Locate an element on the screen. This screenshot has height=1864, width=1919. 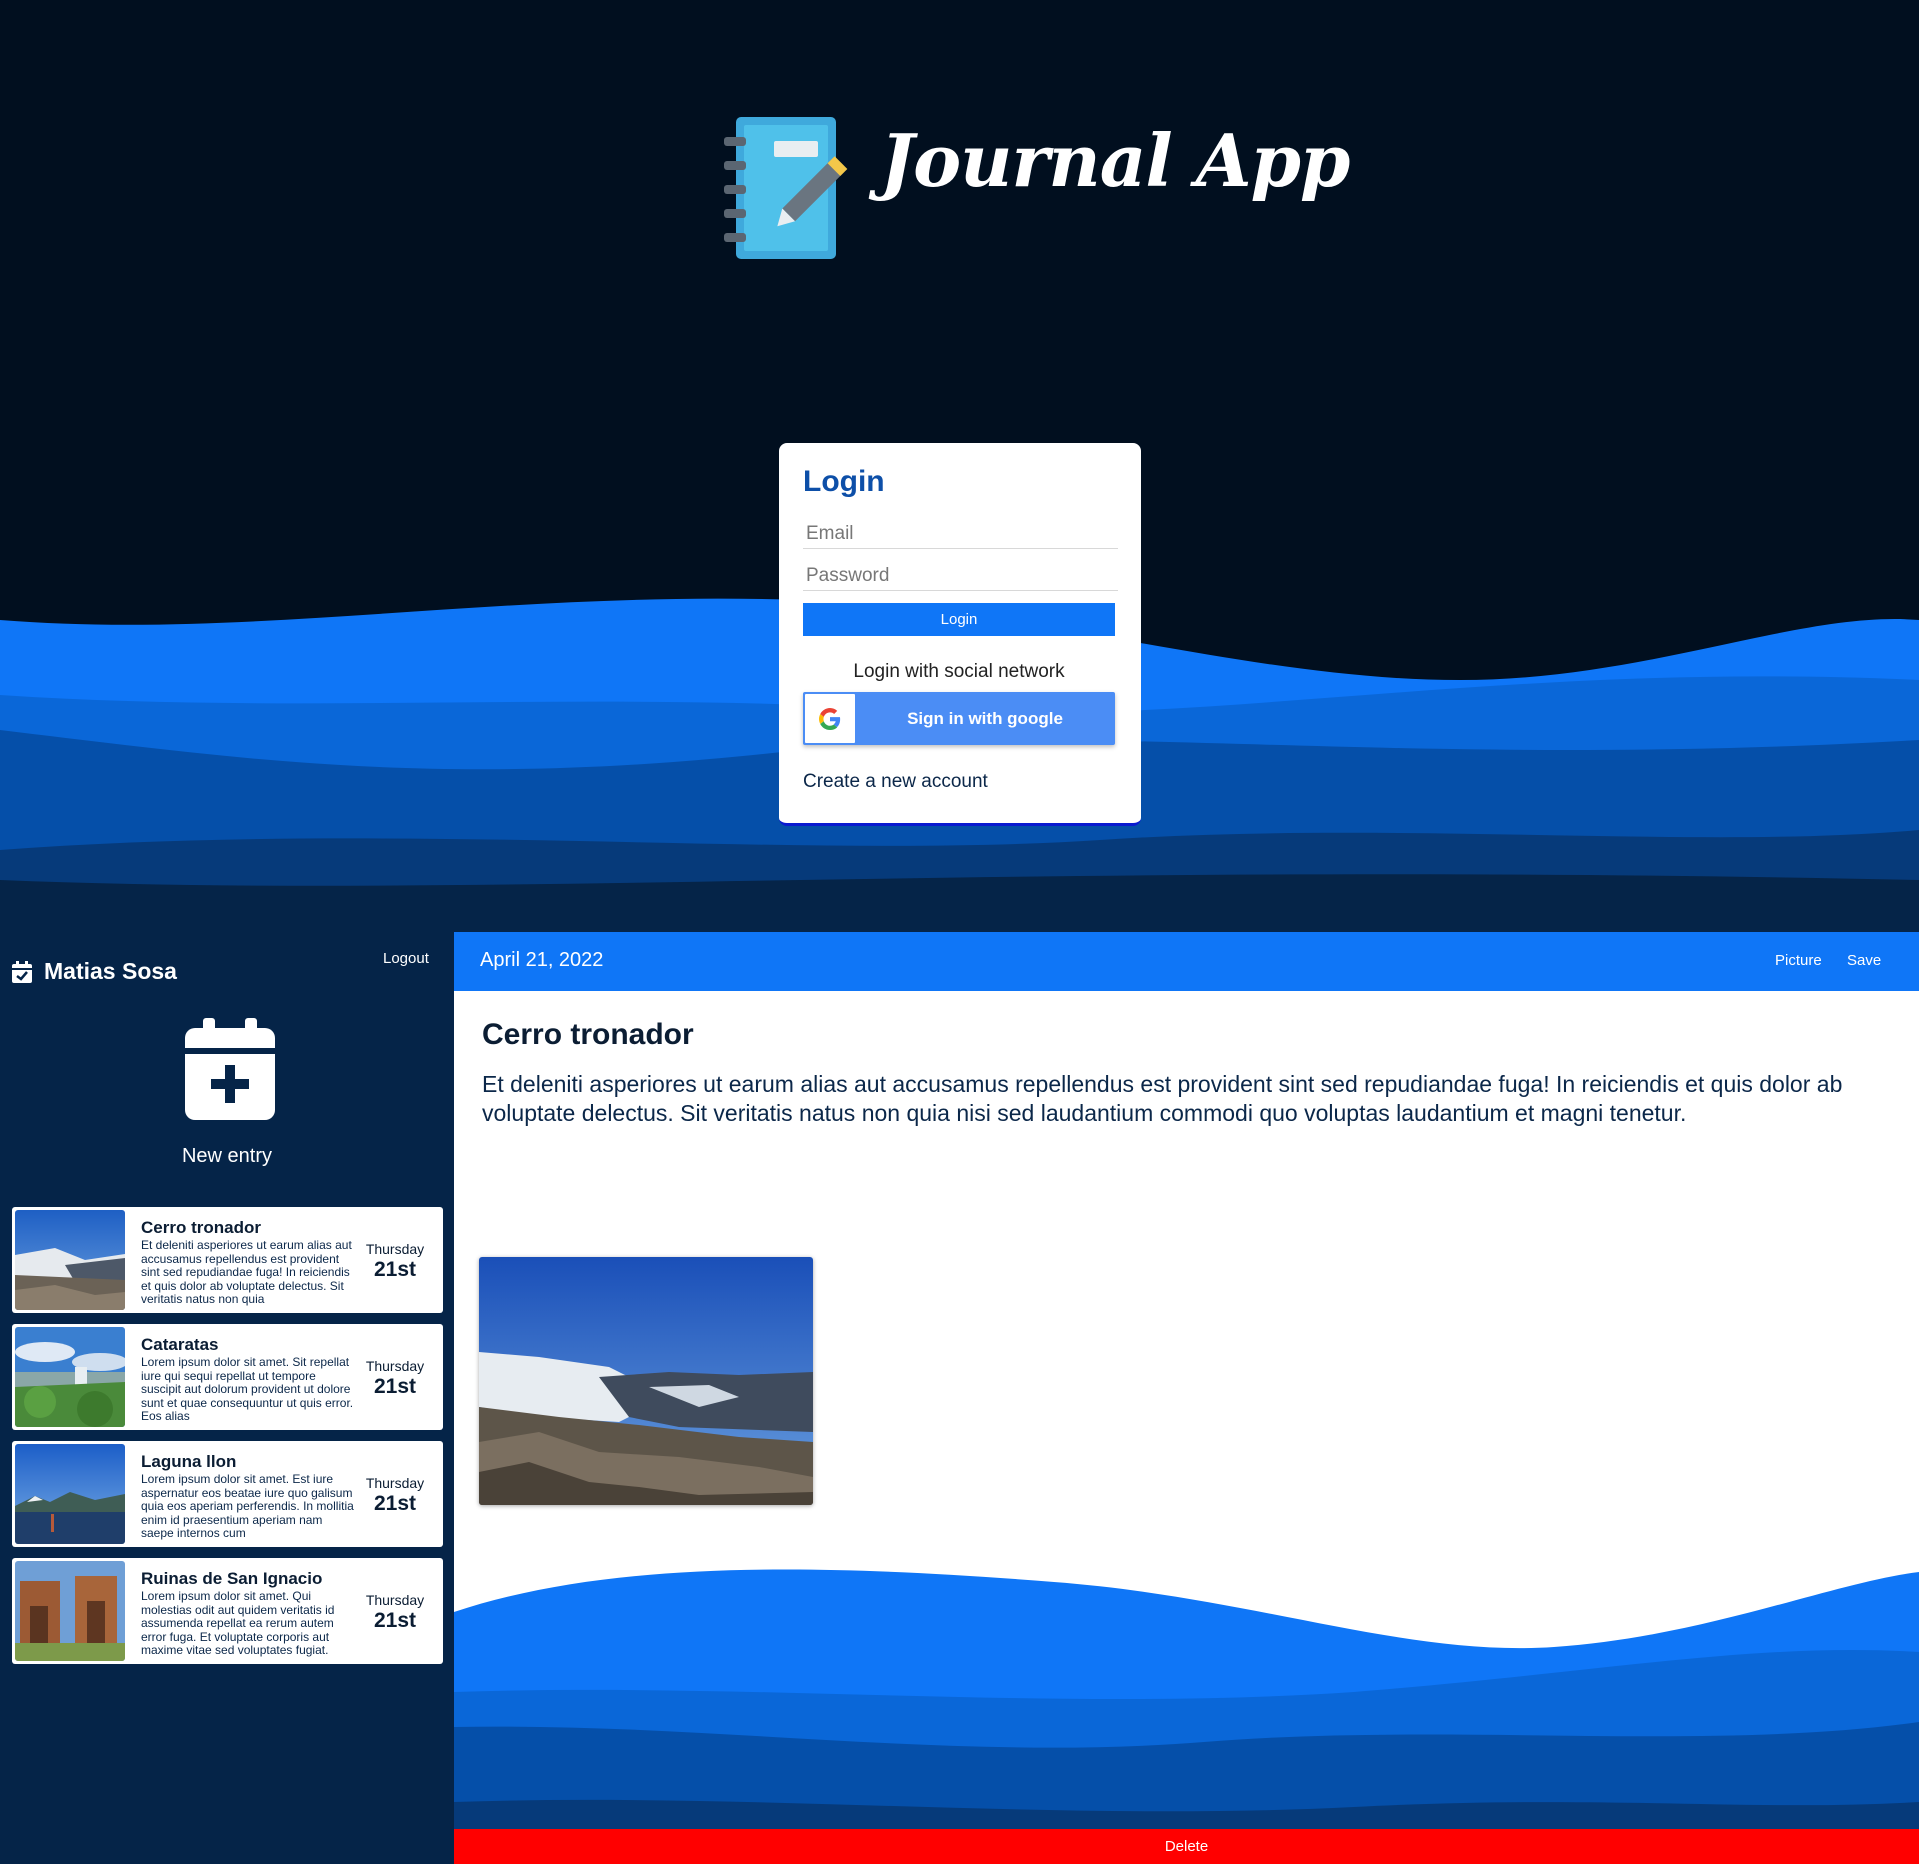
google-signin-button: Sign in with google is located at coordinates (959, 718).